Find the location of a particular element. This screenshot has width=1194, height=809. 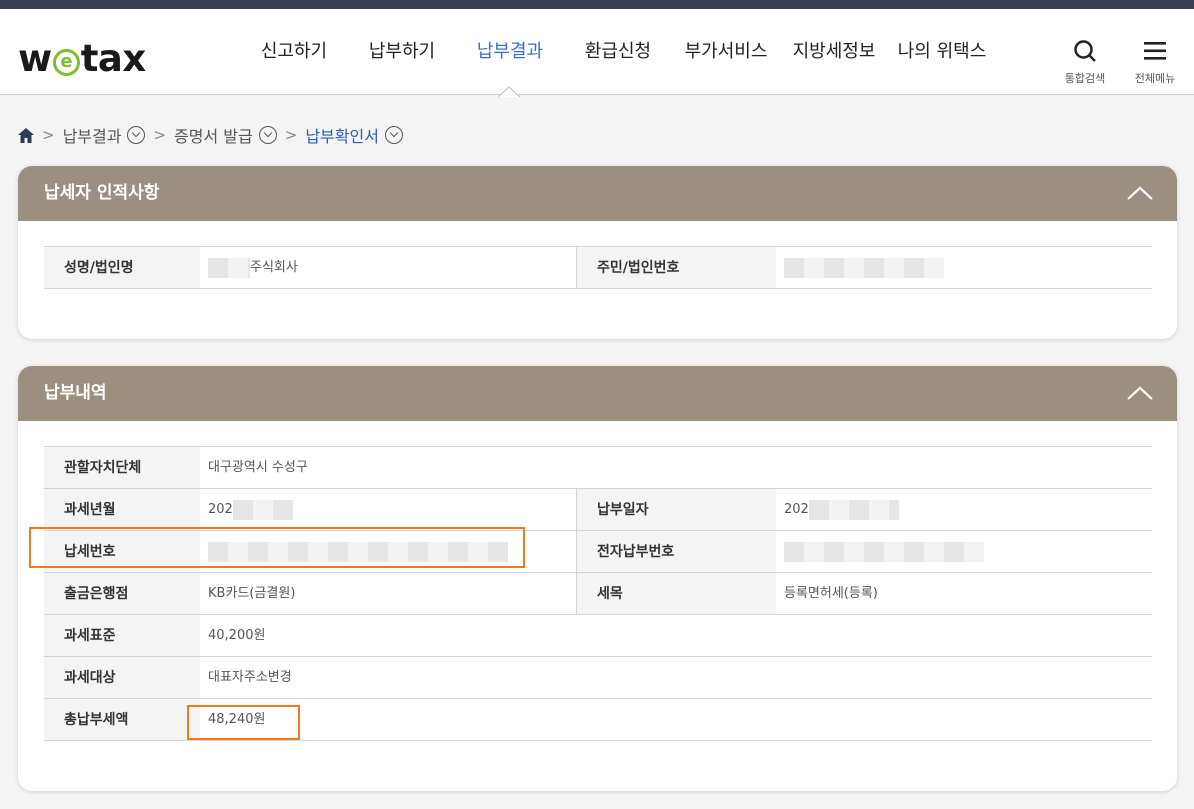

nav-local-tax-info: 지방세정보 is located at coordinates (834, 50).